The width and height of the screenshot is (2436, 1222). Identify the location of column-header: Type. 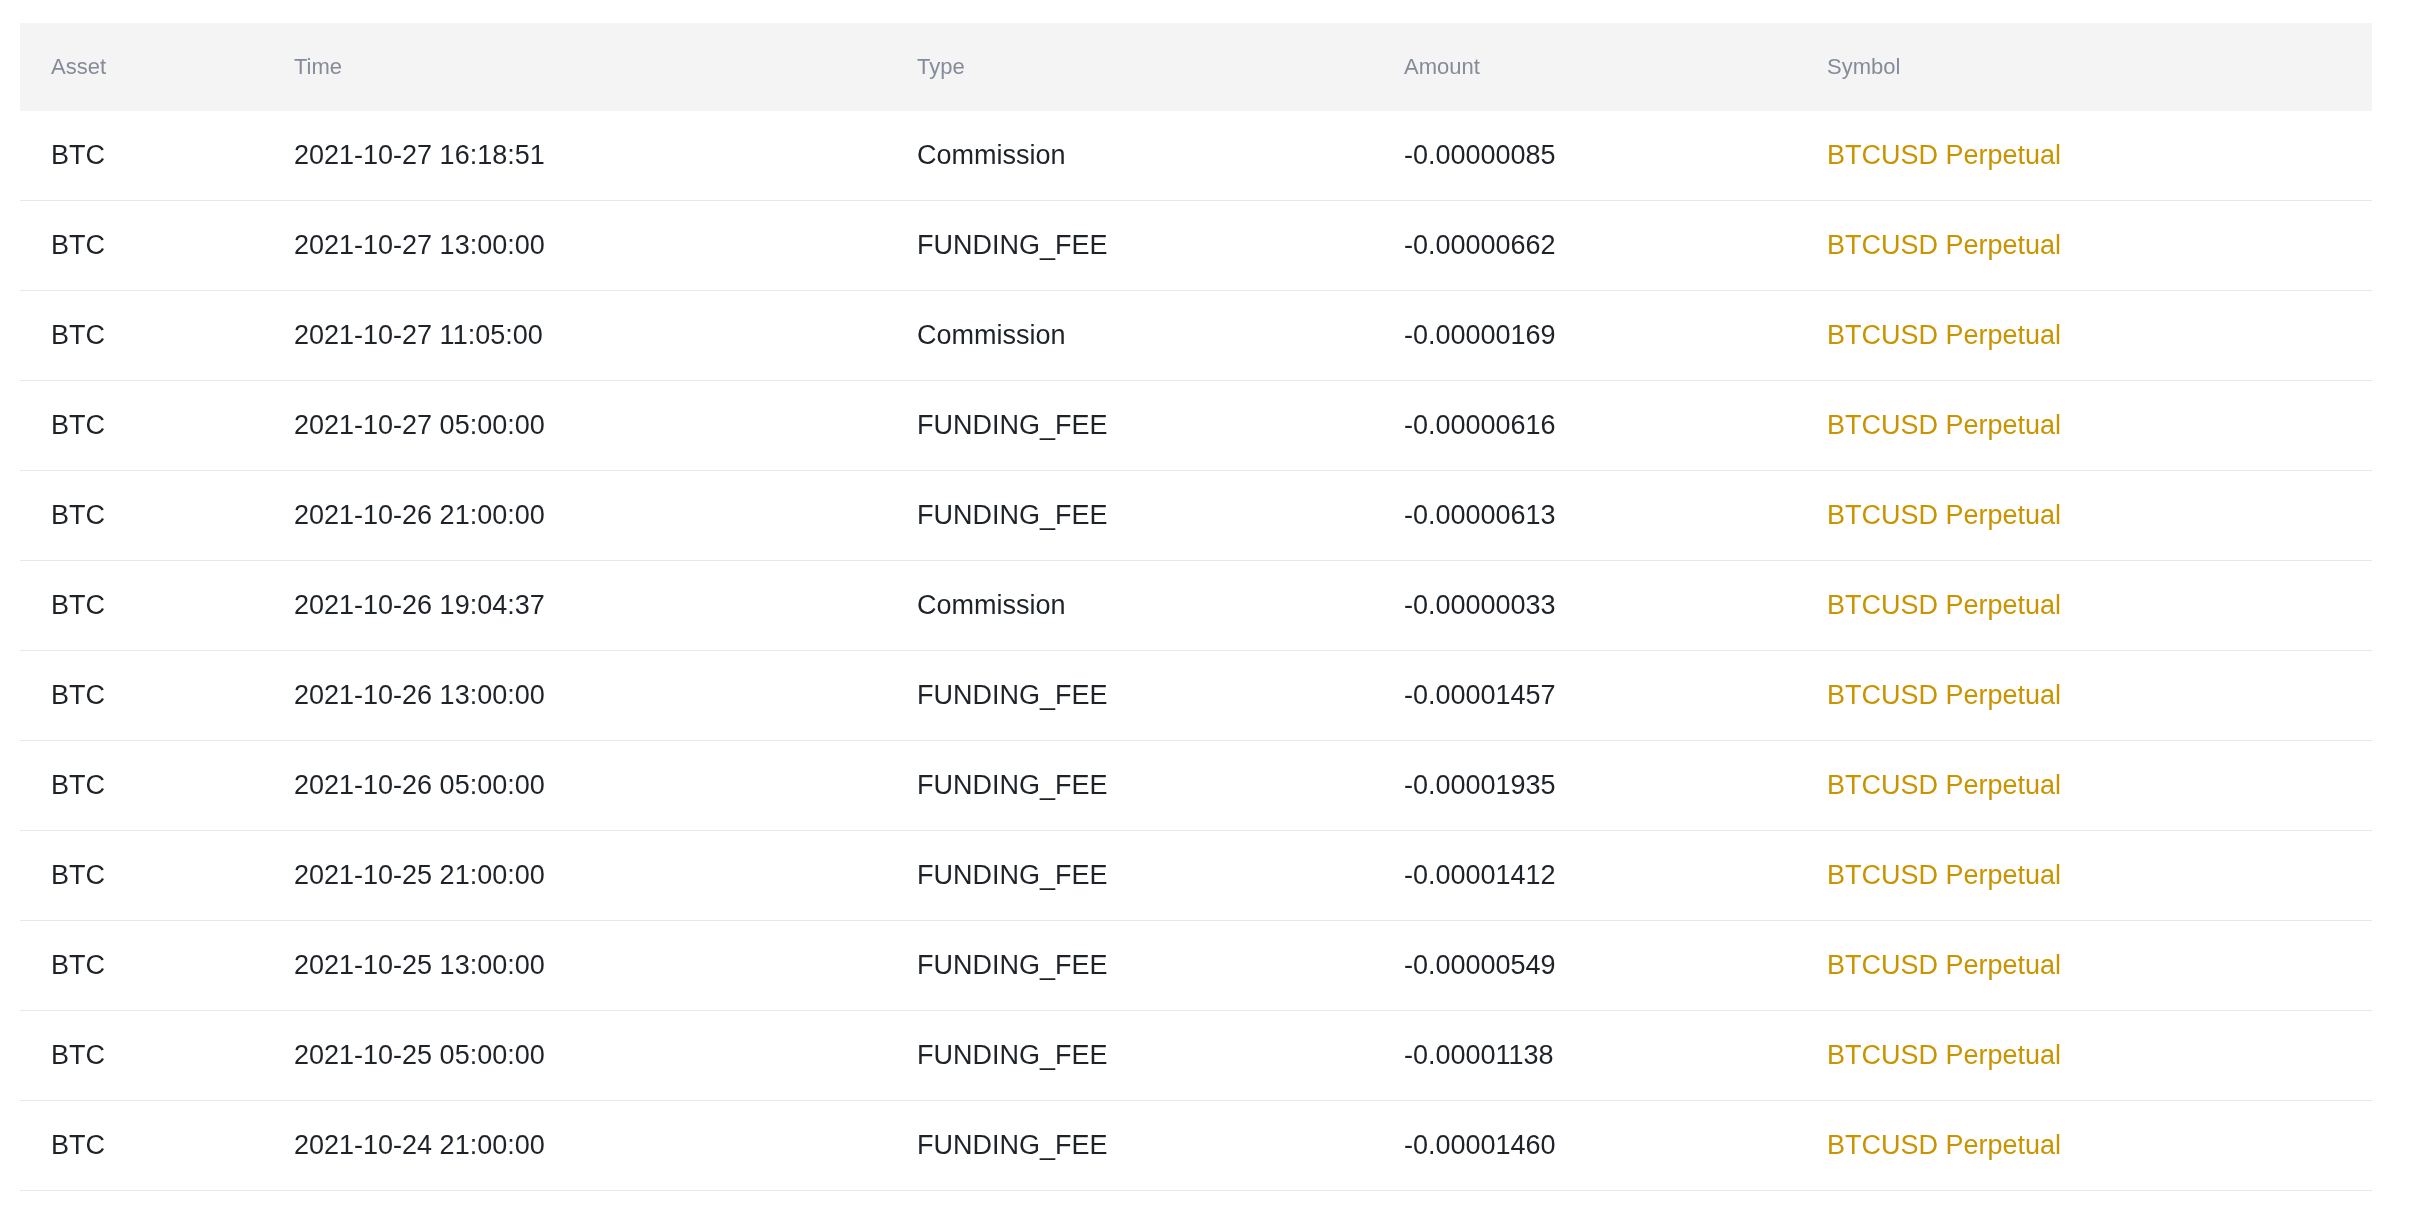
(941, 67).